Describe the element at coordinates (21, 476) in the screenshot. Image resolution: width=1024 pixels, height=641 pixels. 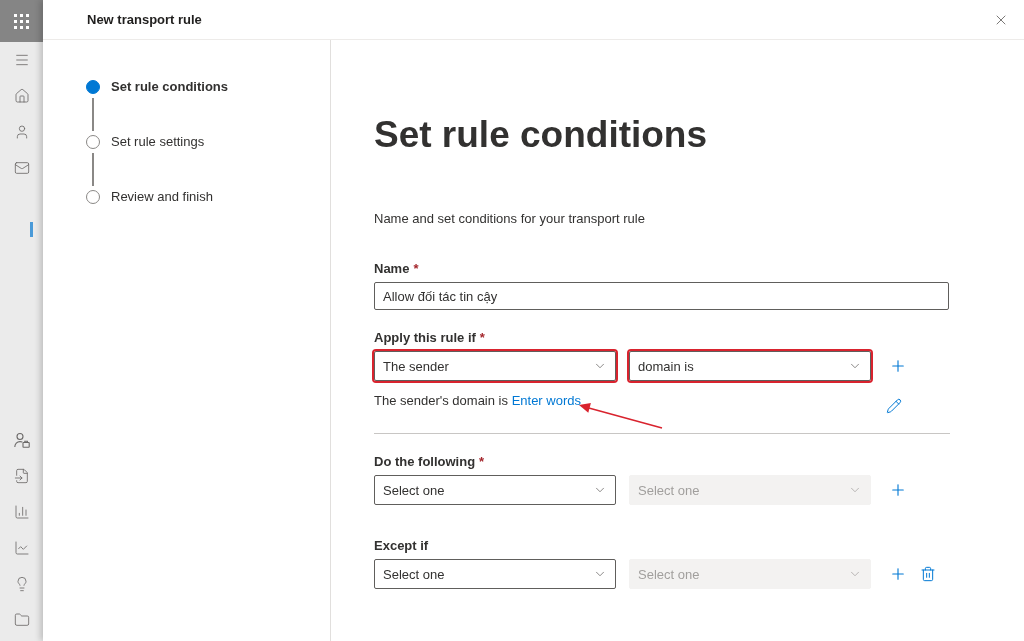
I see `file-arrow-icon` at that location.